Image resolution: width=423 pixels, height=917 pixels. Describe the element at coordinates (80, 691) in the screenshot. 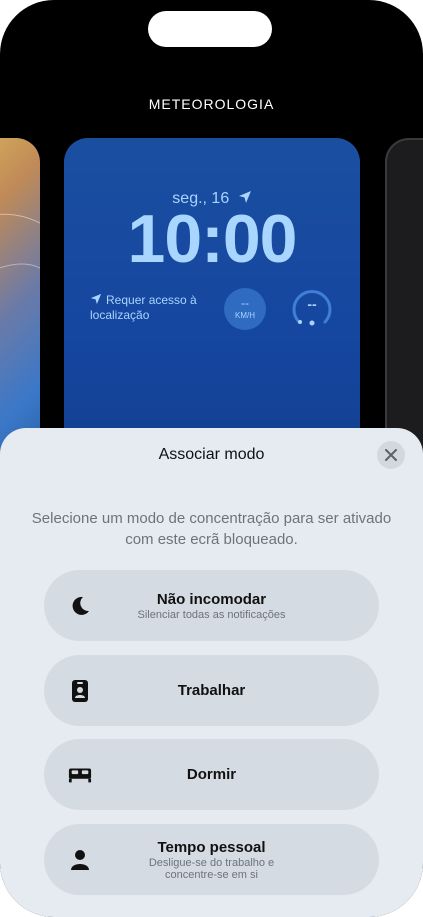

I see `badge-icon` at that location.